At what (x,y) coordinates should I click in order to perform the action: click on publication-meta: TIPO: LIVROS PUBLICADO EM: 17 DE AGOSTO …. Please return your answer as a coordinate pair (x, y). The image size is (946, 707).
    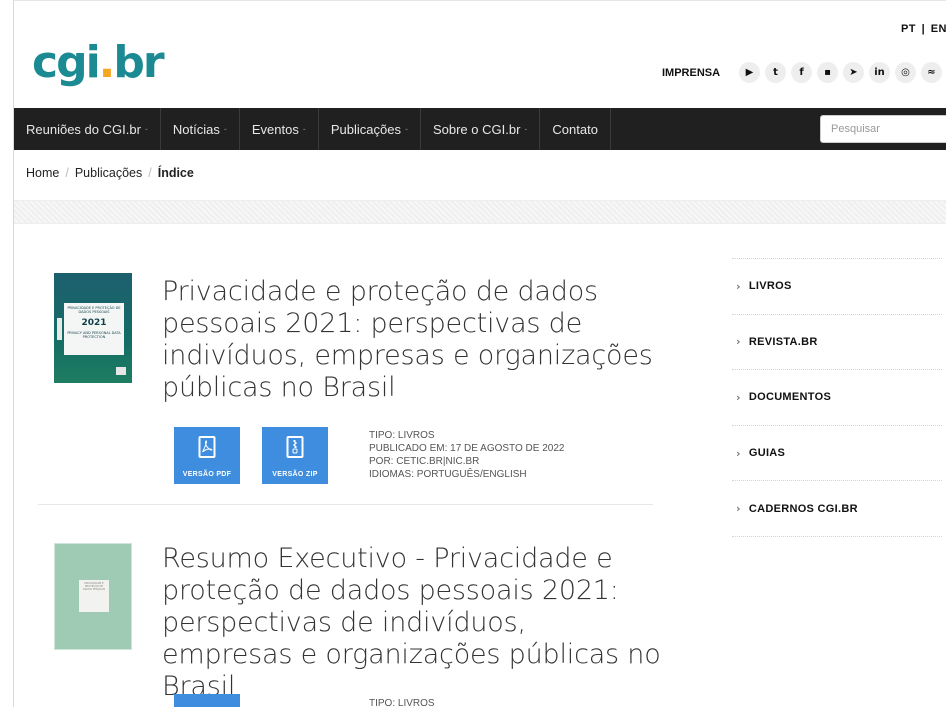
    Looking at the image, I should click on (466, 455).